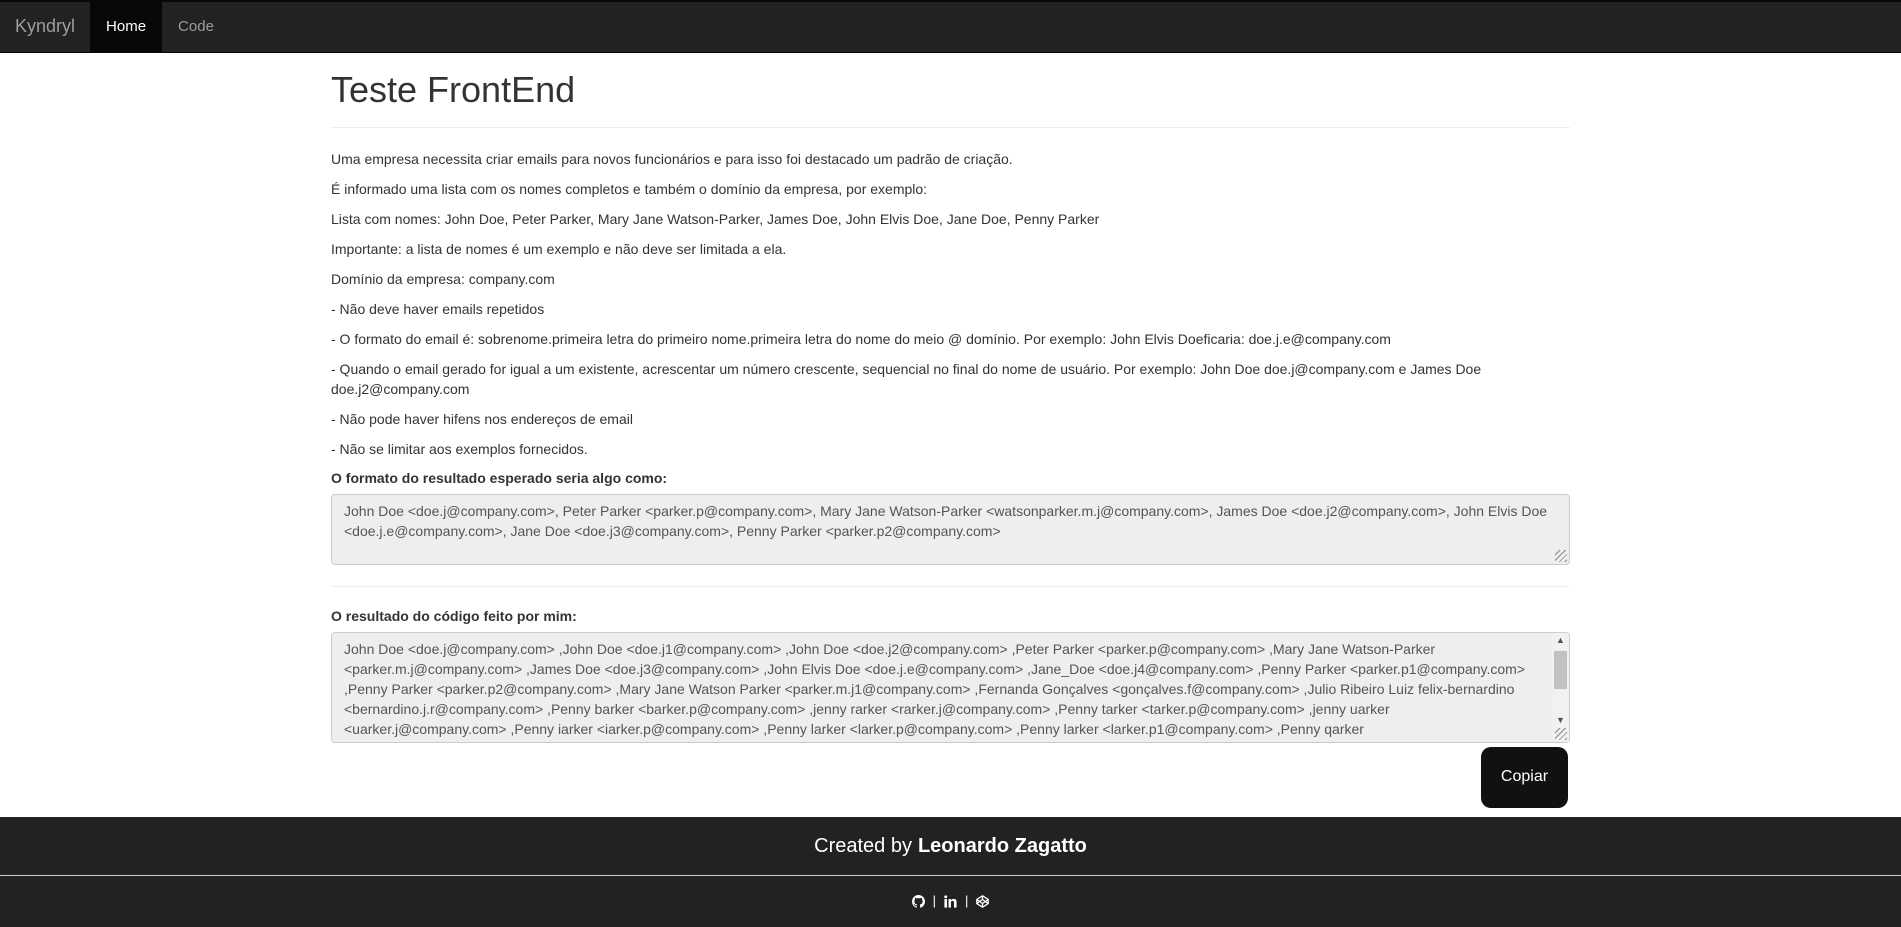  Describe the element at coordinates (454, 615) in the screenshot. I see `my-result-label: O resultado do código feito por mim:` at that location.